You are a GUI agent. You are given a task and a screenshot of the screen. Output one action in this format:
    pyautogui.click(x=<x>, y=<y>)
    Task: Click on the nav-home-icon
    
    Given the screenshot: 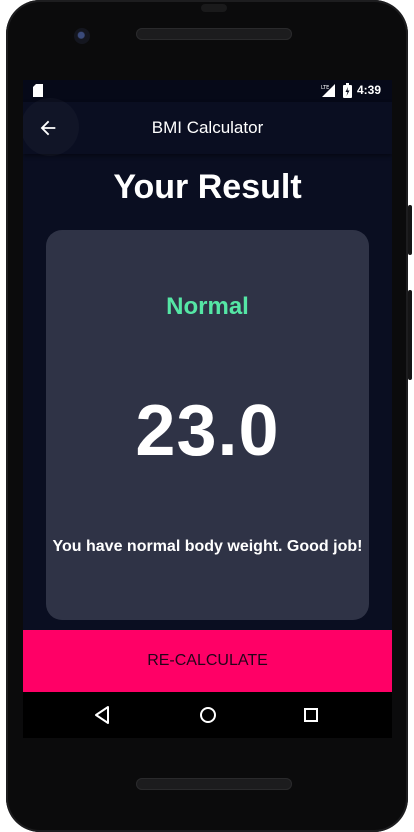 What is the action you would take?
    pyautogui.click(x=208, y=715)
    